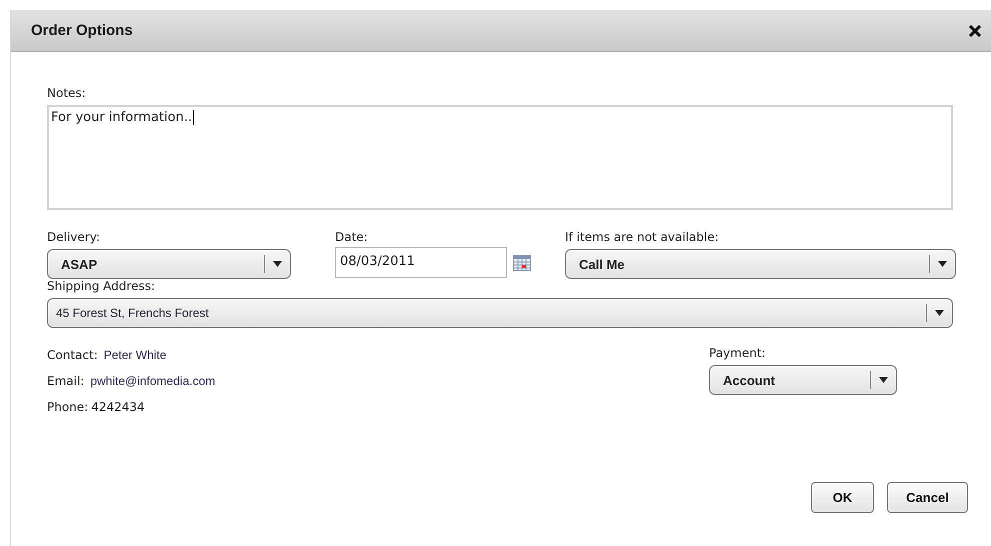 The width and height of the screenshot is (991, 546). What do you see at coordinates (72, 355) in the screenshot?
I see `contact-label: Contact:` at bounding box center [72, 355].